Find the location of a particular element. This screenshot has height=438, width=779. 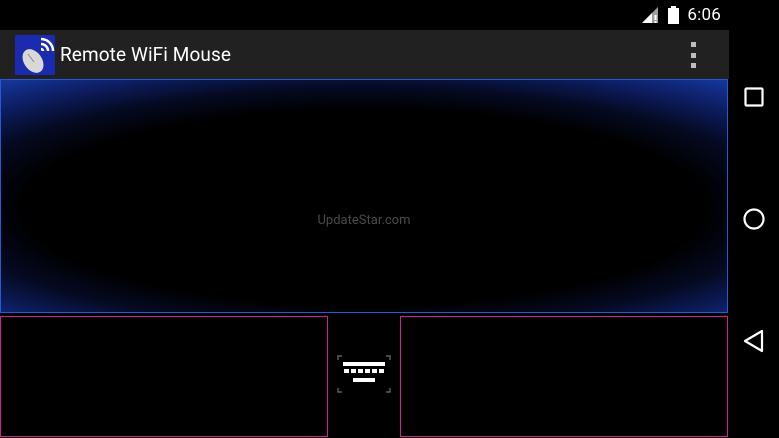

home-button is located at coordinates (754, 219).